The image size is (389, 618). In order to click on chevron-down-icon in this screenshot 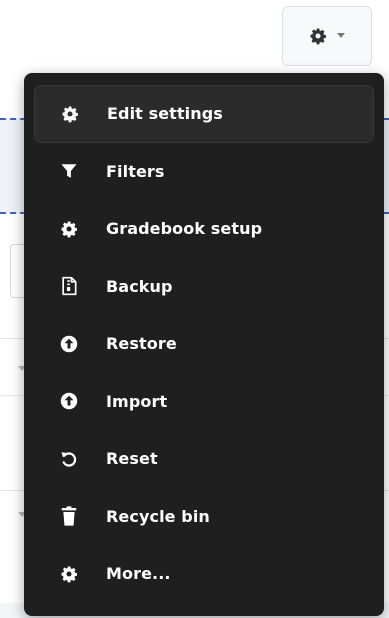, I will do `click(341, 36)`.